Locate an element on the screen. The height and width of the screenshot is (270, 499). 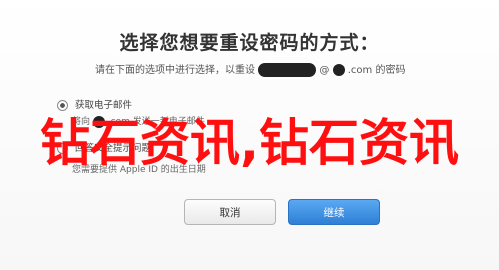
redacted-domain is located at coordinates (338, 70).